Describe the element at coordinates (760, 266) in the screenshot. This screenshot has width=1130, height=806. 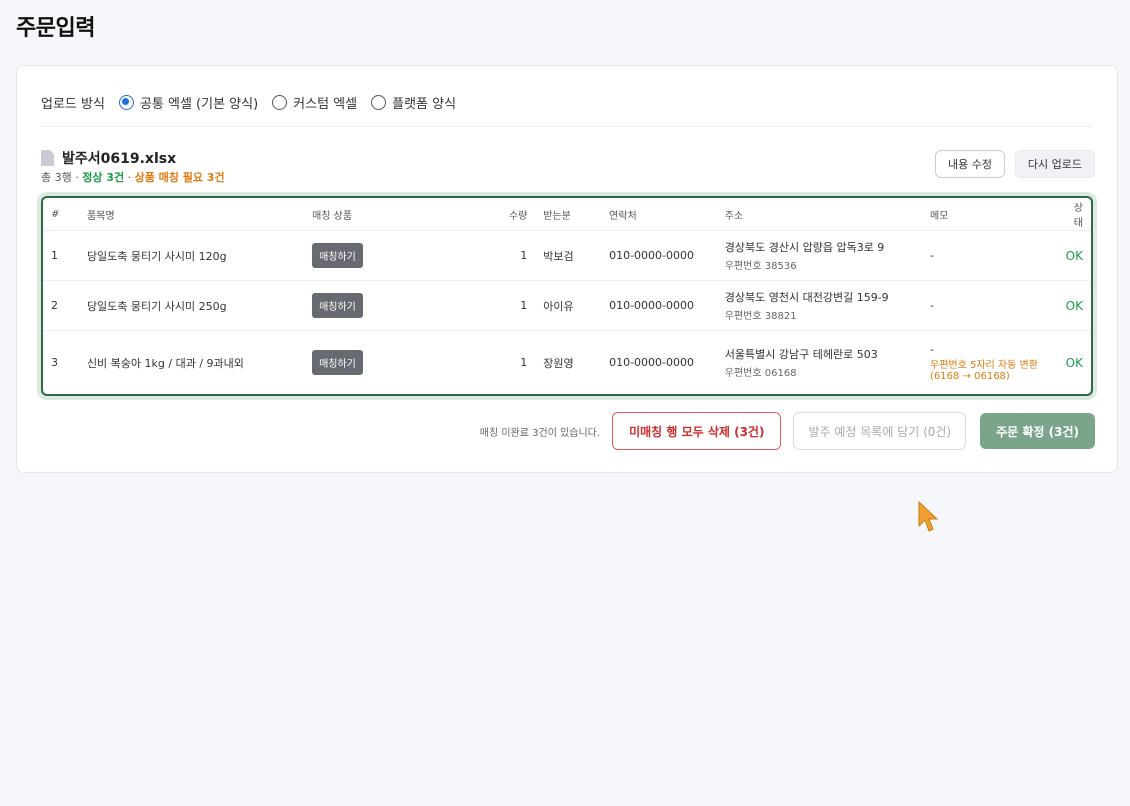
I see `zip-text: 우편번호 38536` at that location.